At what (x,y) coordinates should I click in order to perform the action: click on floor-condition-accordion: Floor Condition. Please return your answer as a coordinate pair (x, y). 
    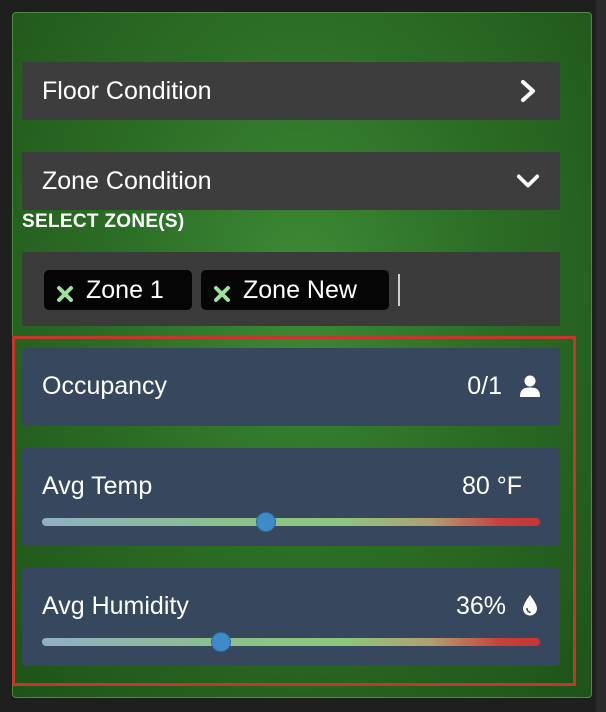
    Looking at the image, I should click on (291, 91).